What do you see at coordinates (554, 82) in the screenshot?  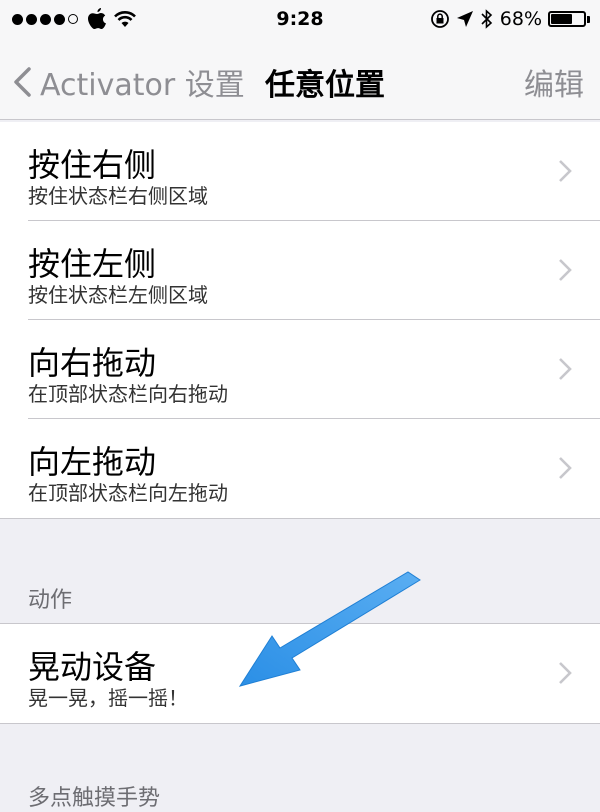 I see `edit-button: 编辑` at bounding box center [554, 82].